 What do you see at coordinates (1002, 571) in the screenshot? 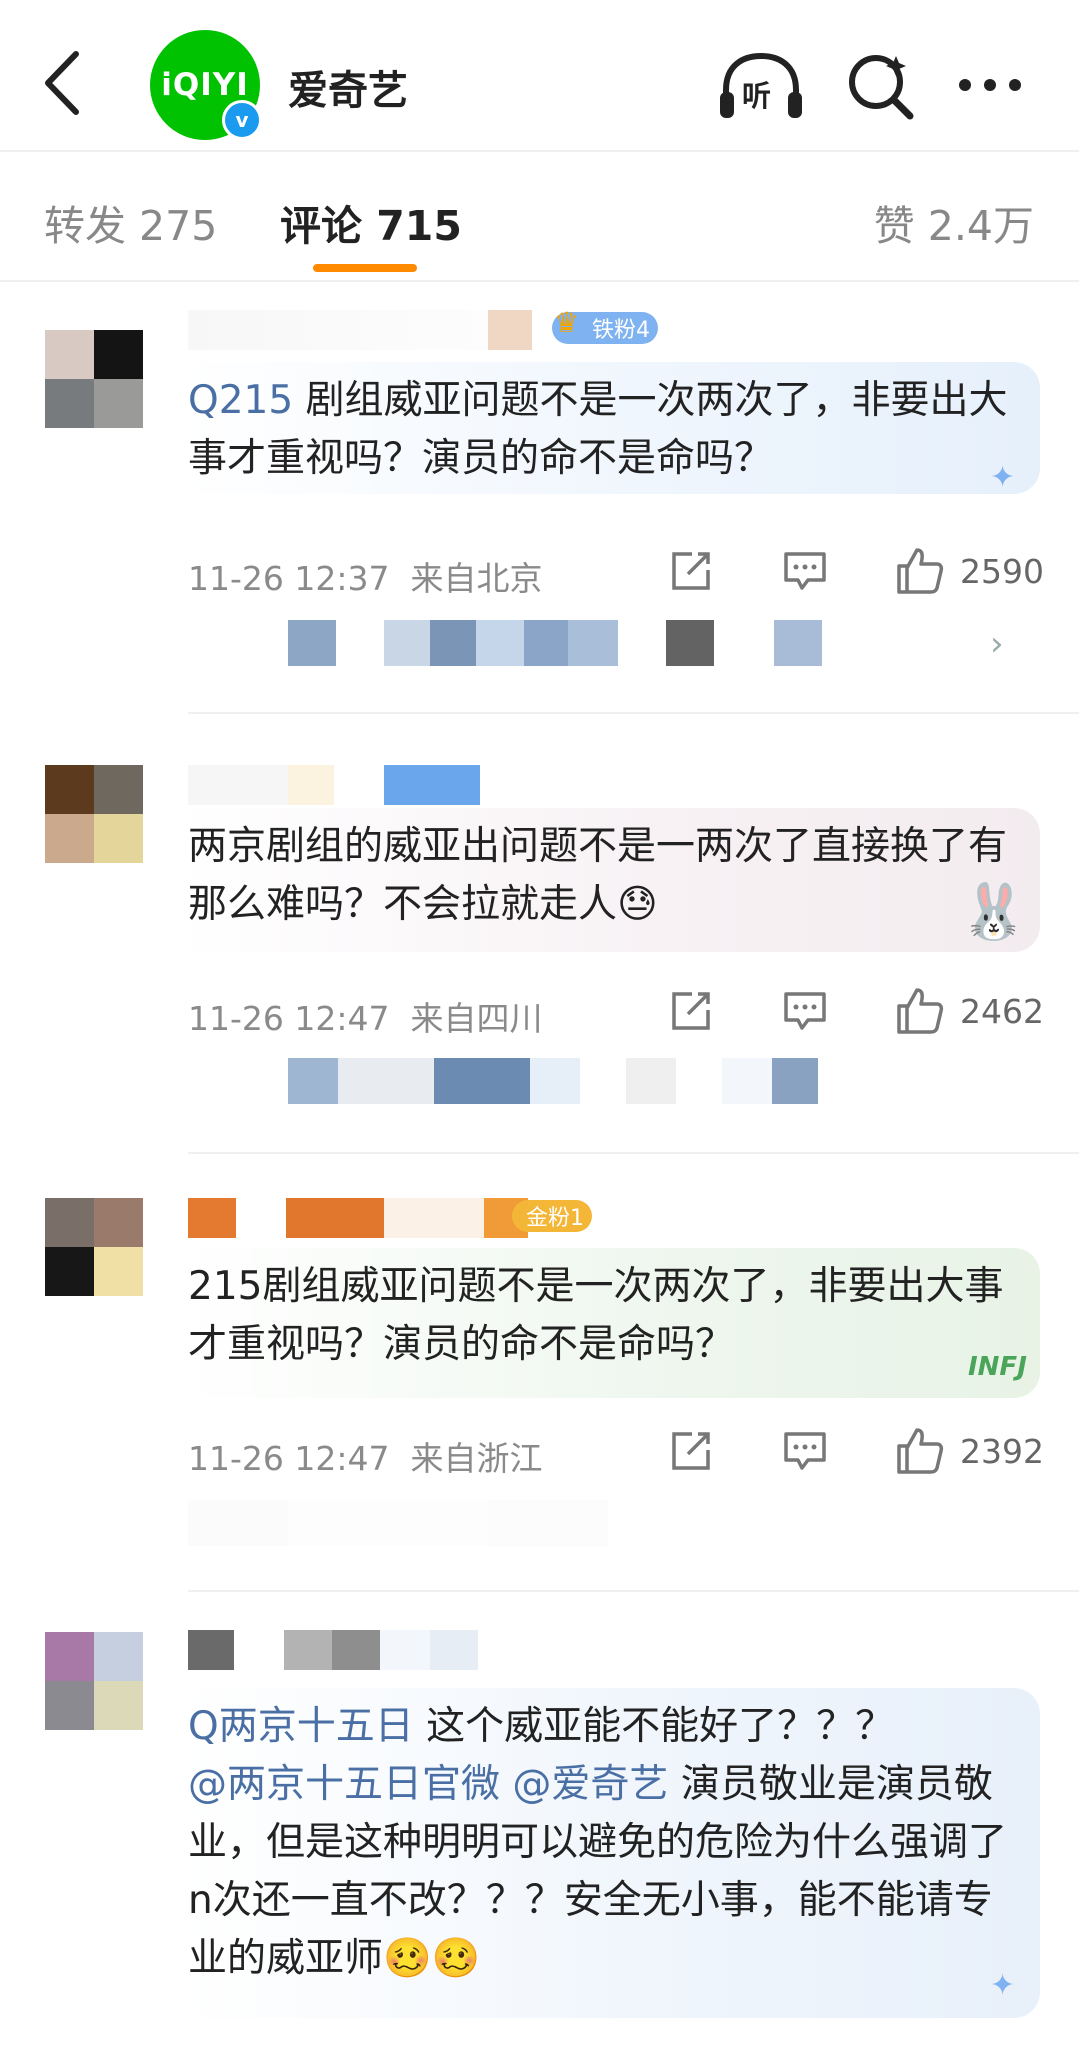
I see `like-count: 2590` at bounding box center [1002, 571].